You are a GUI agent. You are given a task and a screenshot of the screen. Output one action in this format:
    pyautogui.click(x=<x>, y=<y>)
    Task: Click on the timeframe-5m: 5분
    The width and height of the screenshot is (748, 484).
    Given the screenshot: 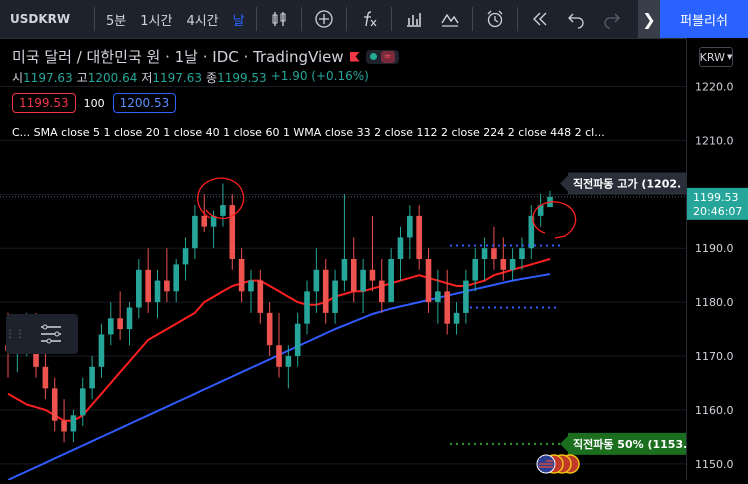 What is the action you would take?
    pyautogui.click(x=116, y=19)
    